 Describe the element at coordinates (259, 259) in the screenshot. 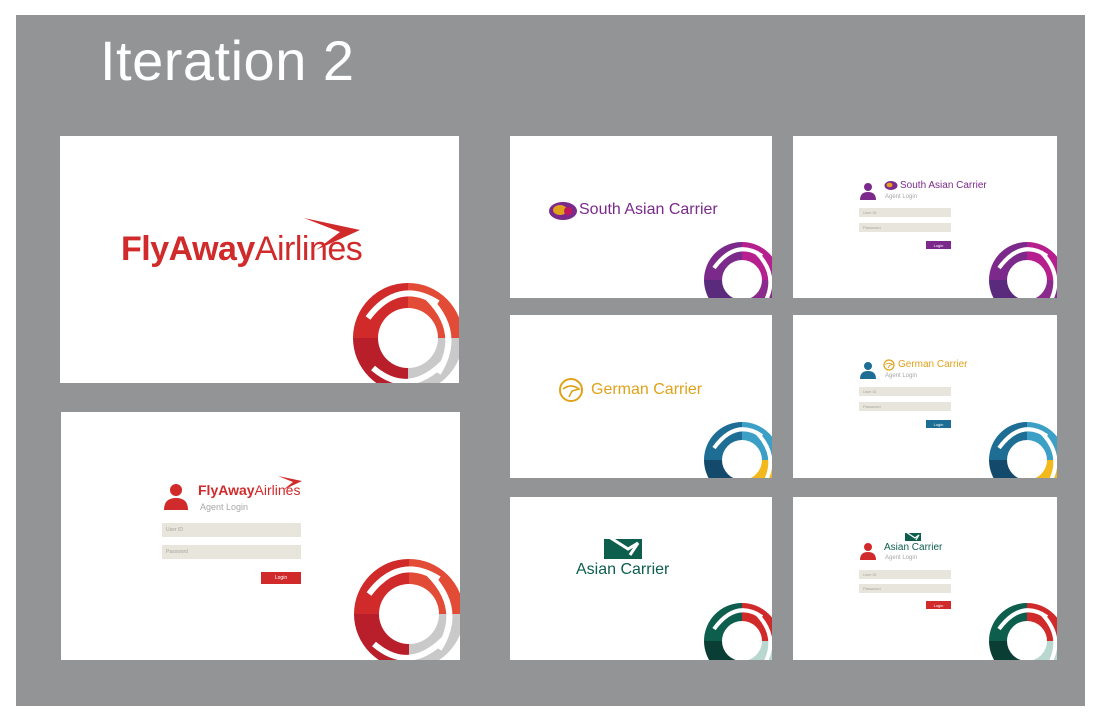

I see `flyaway-splash-card: FlyAwayAirlines` at that location.